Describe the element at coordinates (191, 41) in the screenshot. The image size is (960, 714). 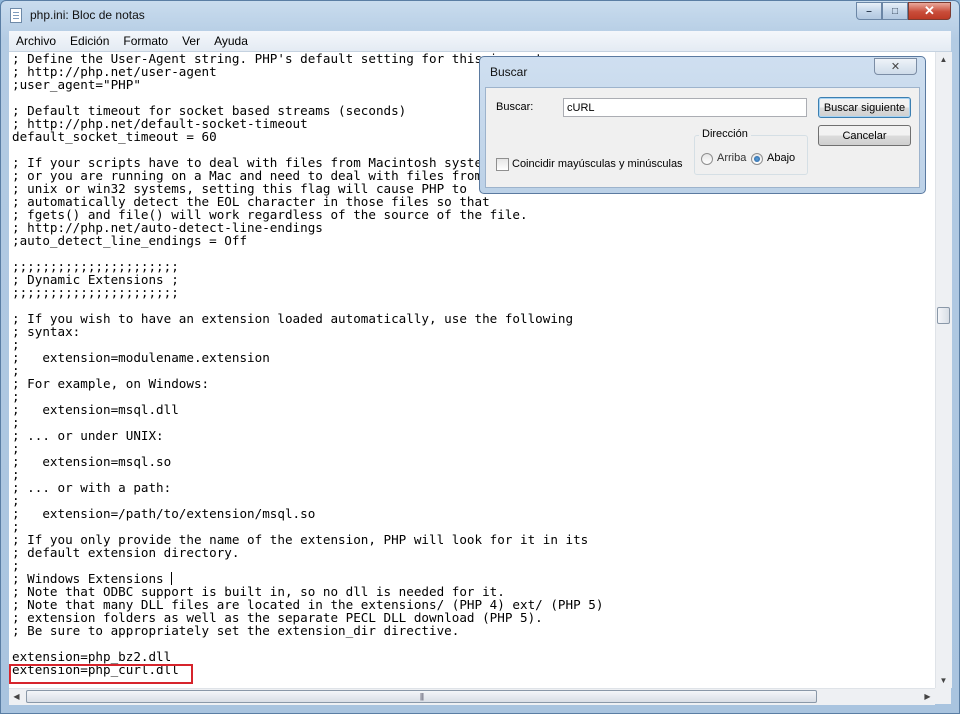
I see `menu-ver: Ver` at that location.